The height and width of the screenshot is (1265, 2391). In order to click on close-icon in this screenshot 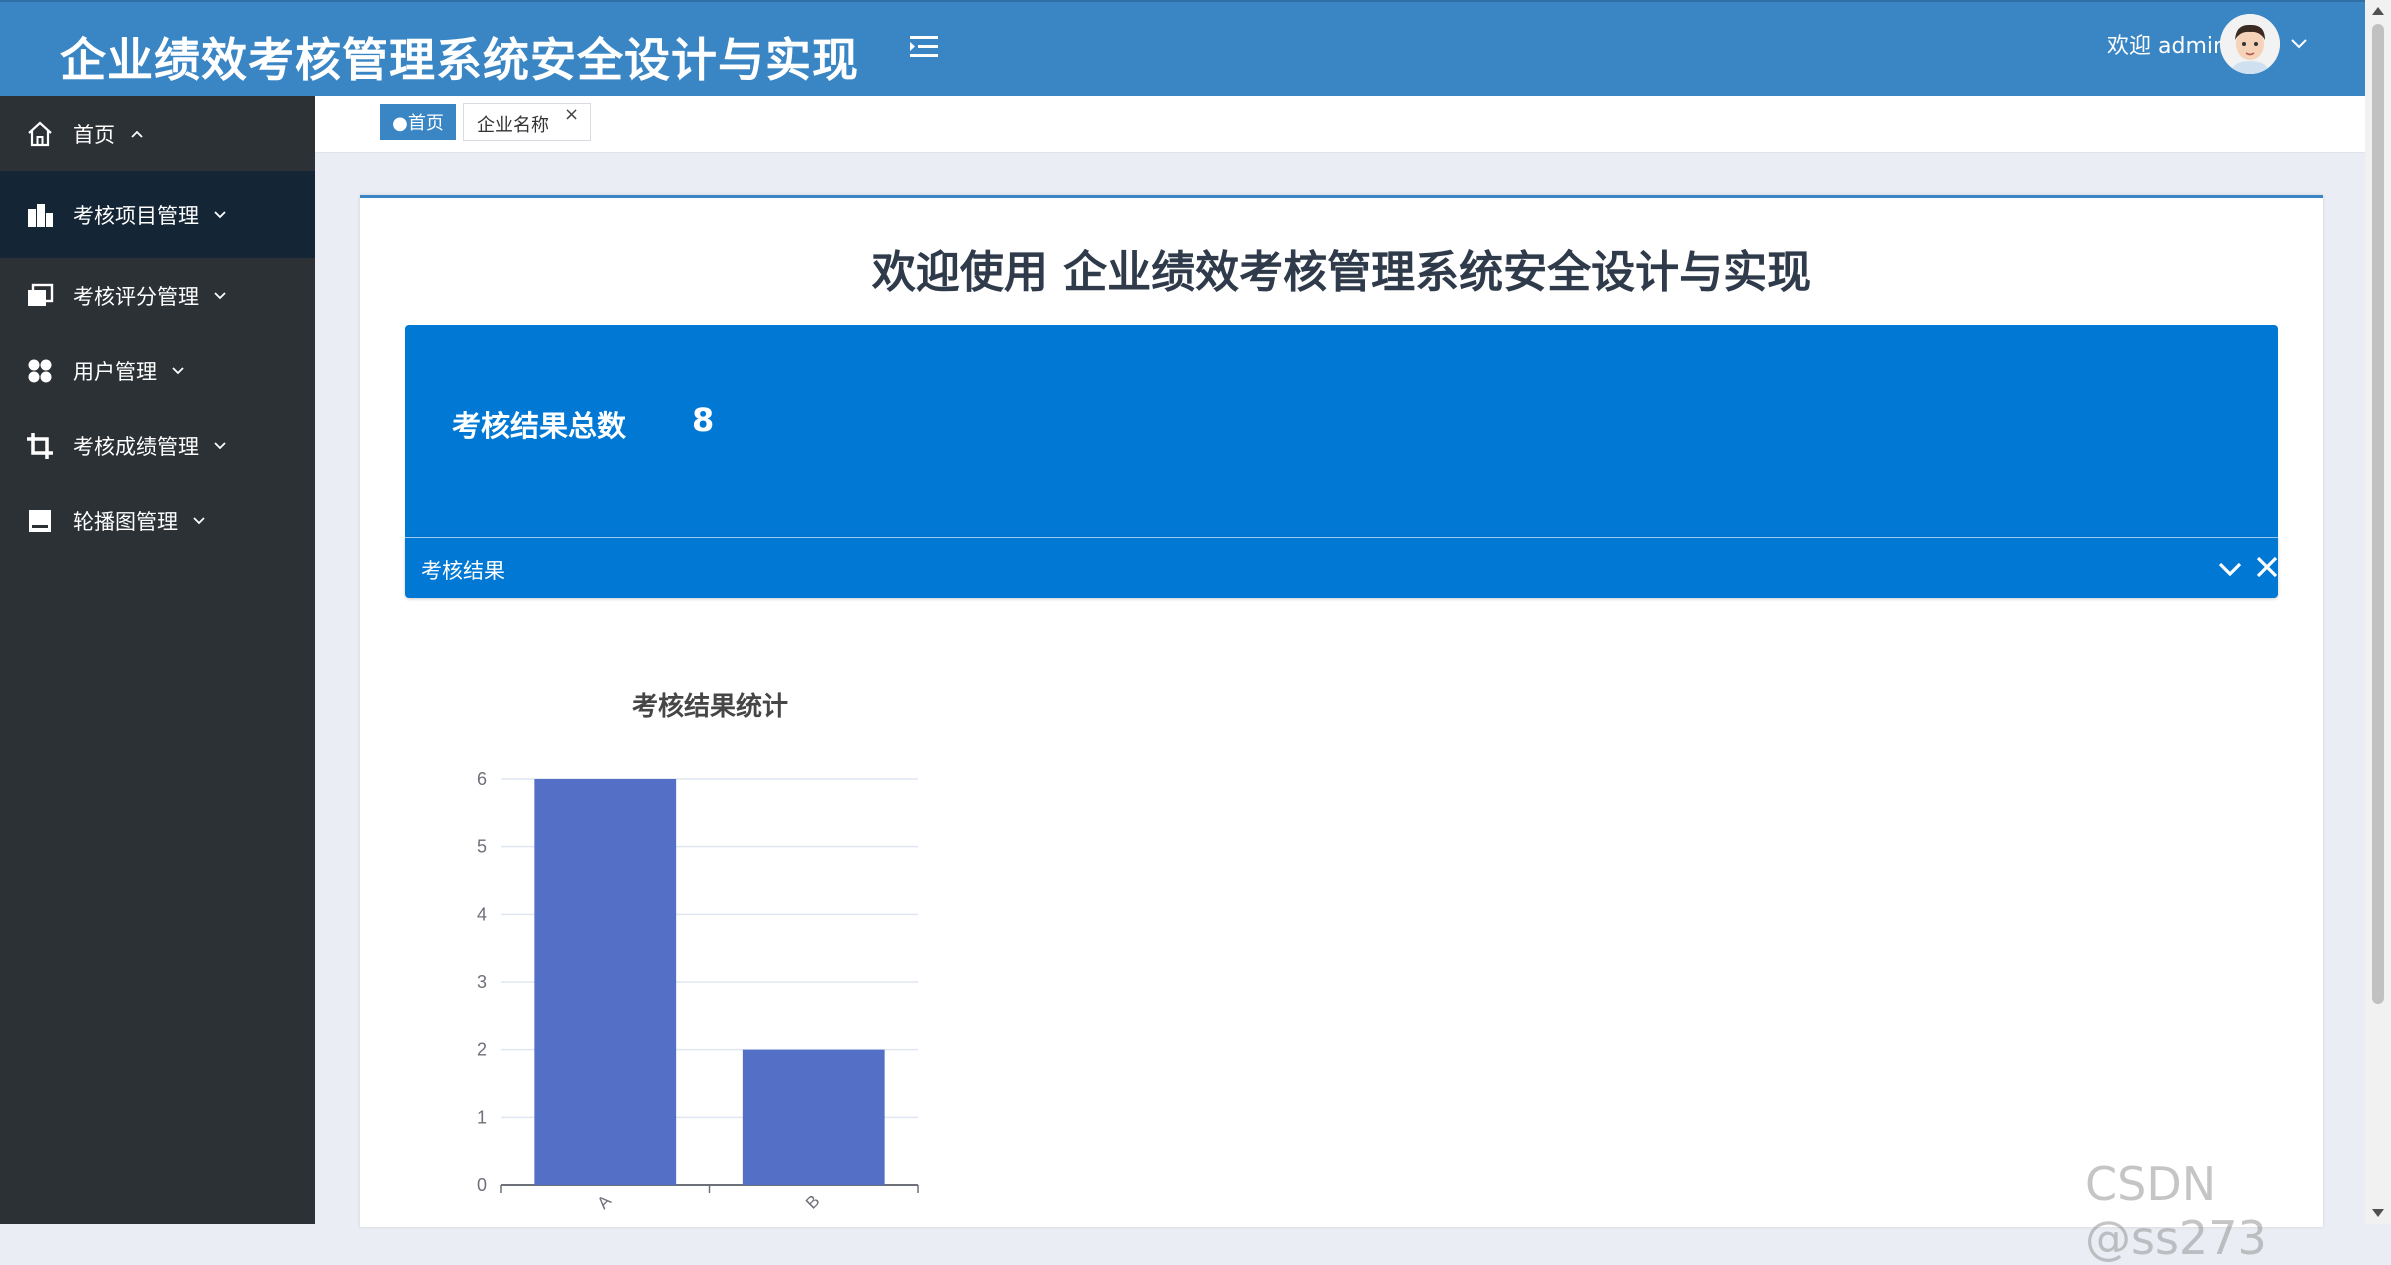, I will do `click(2267, 567)`.